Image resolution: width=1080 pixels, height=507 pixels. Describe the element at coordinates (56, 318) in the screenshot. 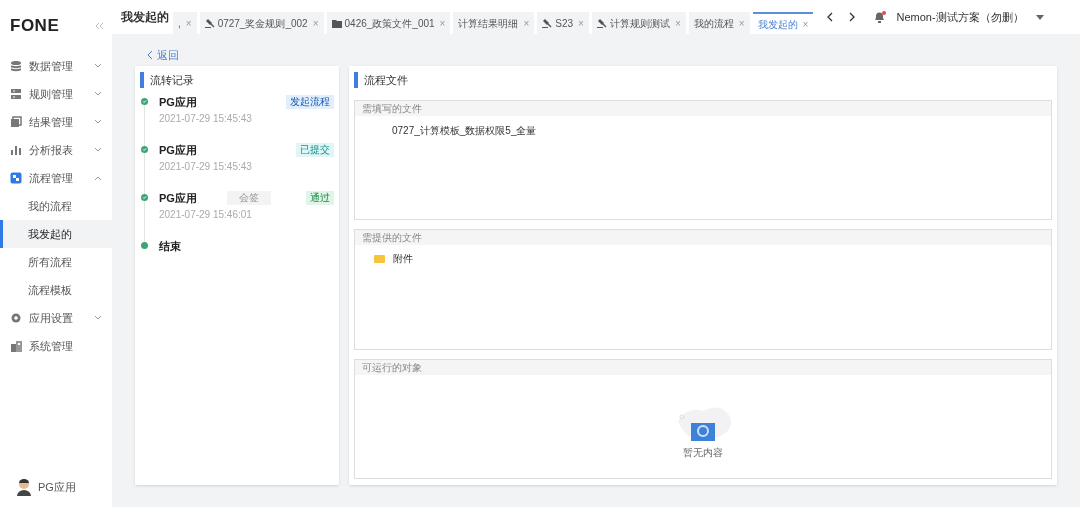

I see `menu-item: 应用设置` at that location.